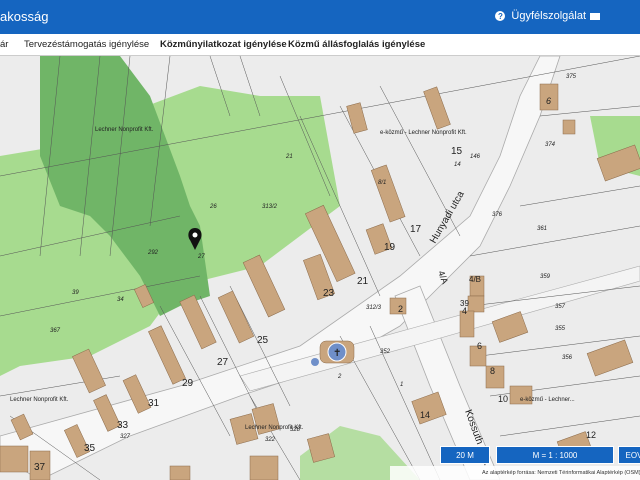 The image size is (640, 480). Describe the element at coordinates (503, 399) in the screenshot. I see `svg-text: 10` at that location.